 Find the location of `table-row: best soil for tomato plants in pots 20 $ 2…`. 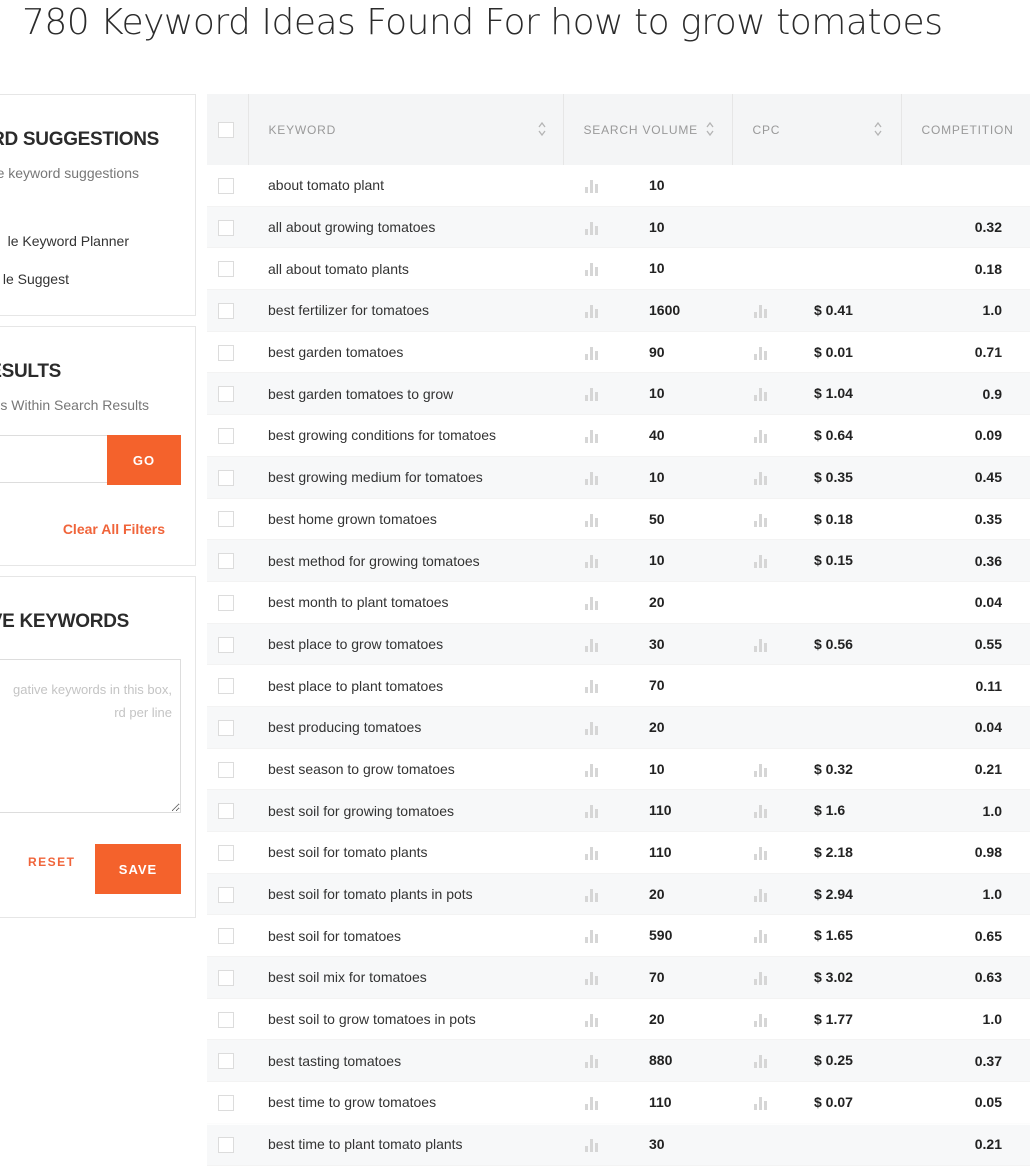

table-row: best soil for tomato plants in pots 20 $ 2… is located at coordinates (618, 894).